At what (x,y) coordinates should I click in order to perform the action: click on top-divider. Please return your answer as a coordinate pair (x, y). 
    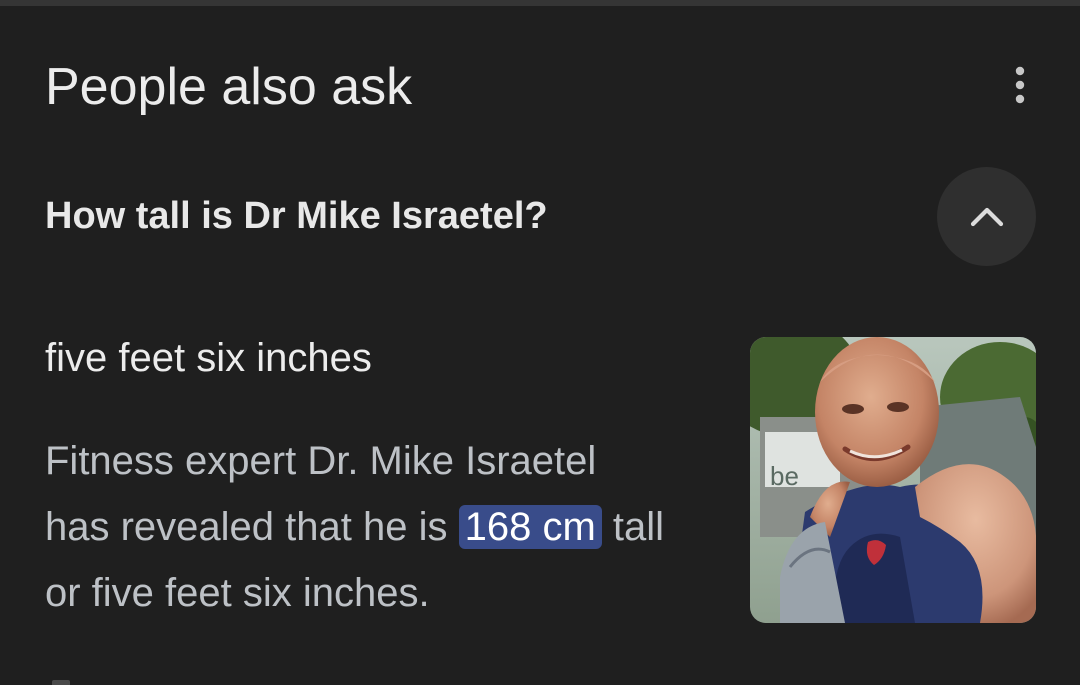
    Looking at the image, I should click on (540, 3).